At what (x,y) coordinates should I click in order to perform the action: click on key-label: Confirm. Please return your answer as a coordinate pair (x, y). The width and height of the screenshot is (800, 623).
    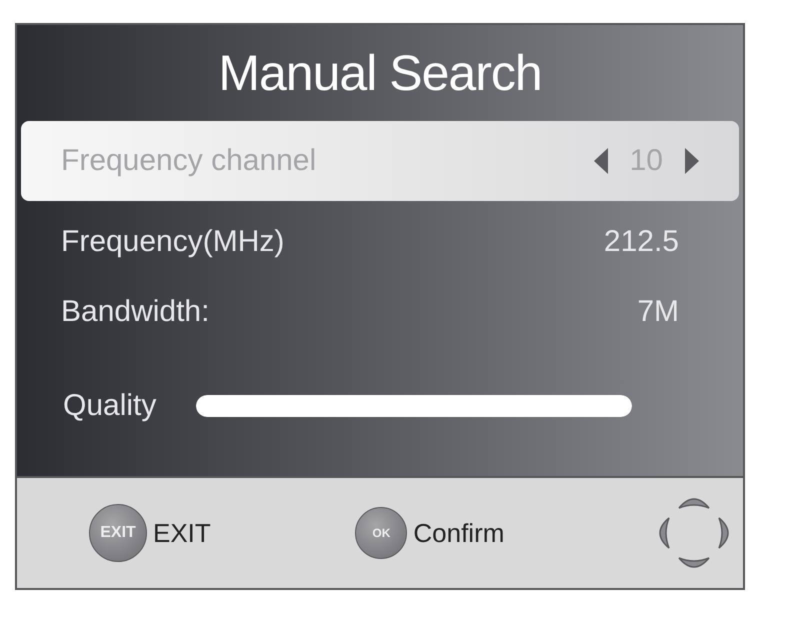
    Looking at the image, I should click on (458, 533).